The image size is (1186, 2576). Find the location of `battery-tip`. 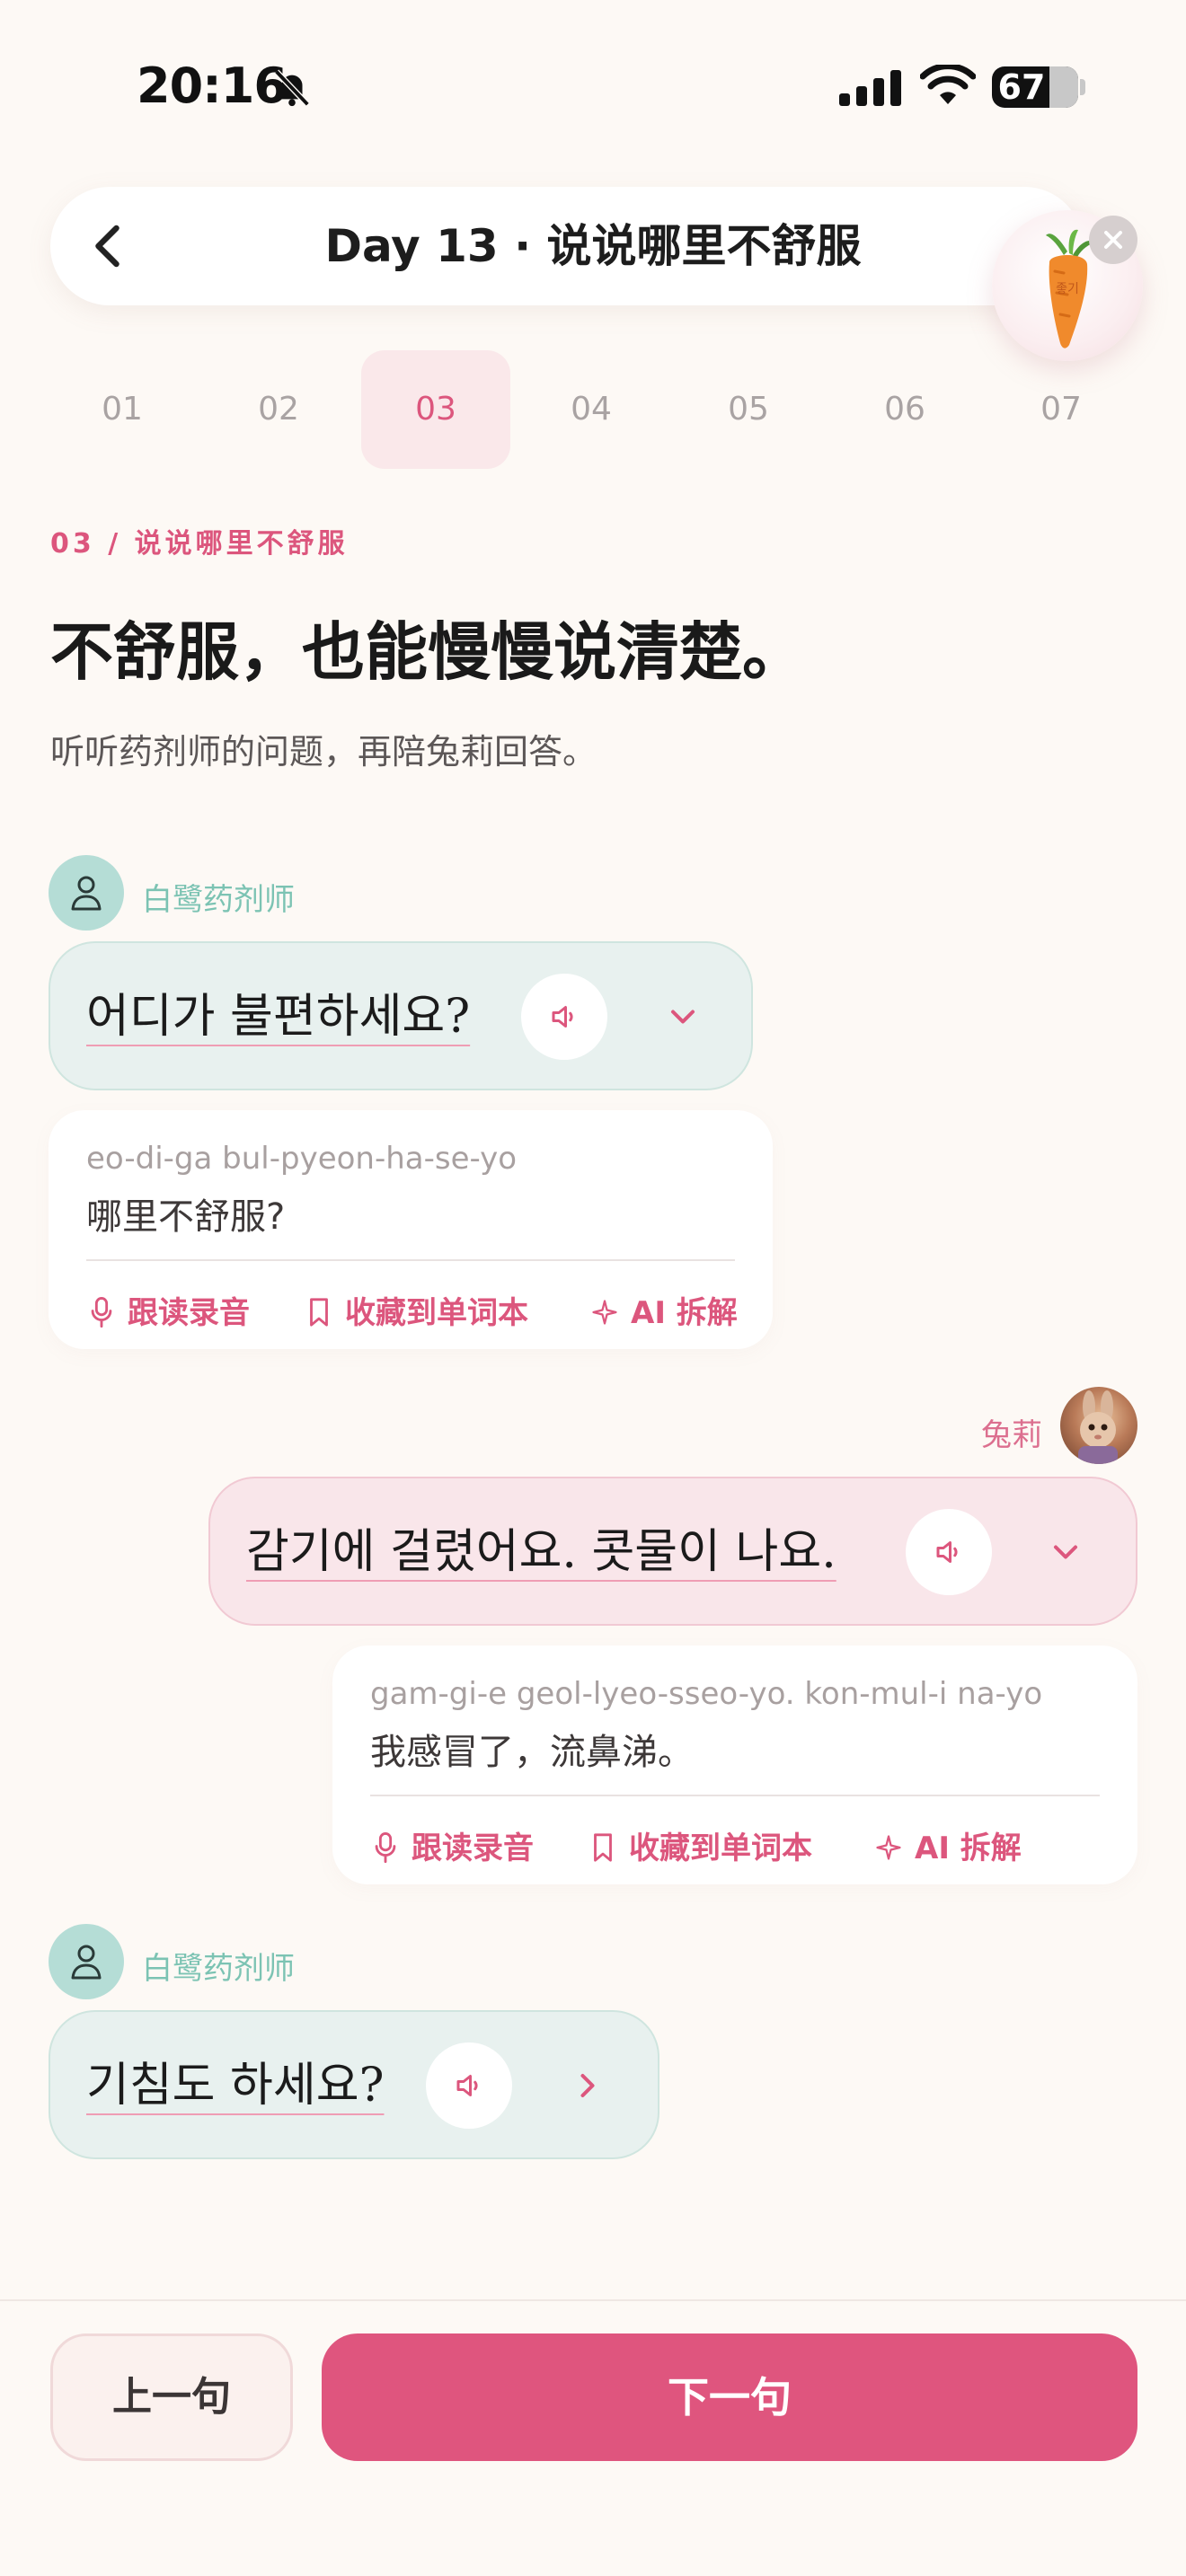

battery-tip is located at coordinates (1082, 87).